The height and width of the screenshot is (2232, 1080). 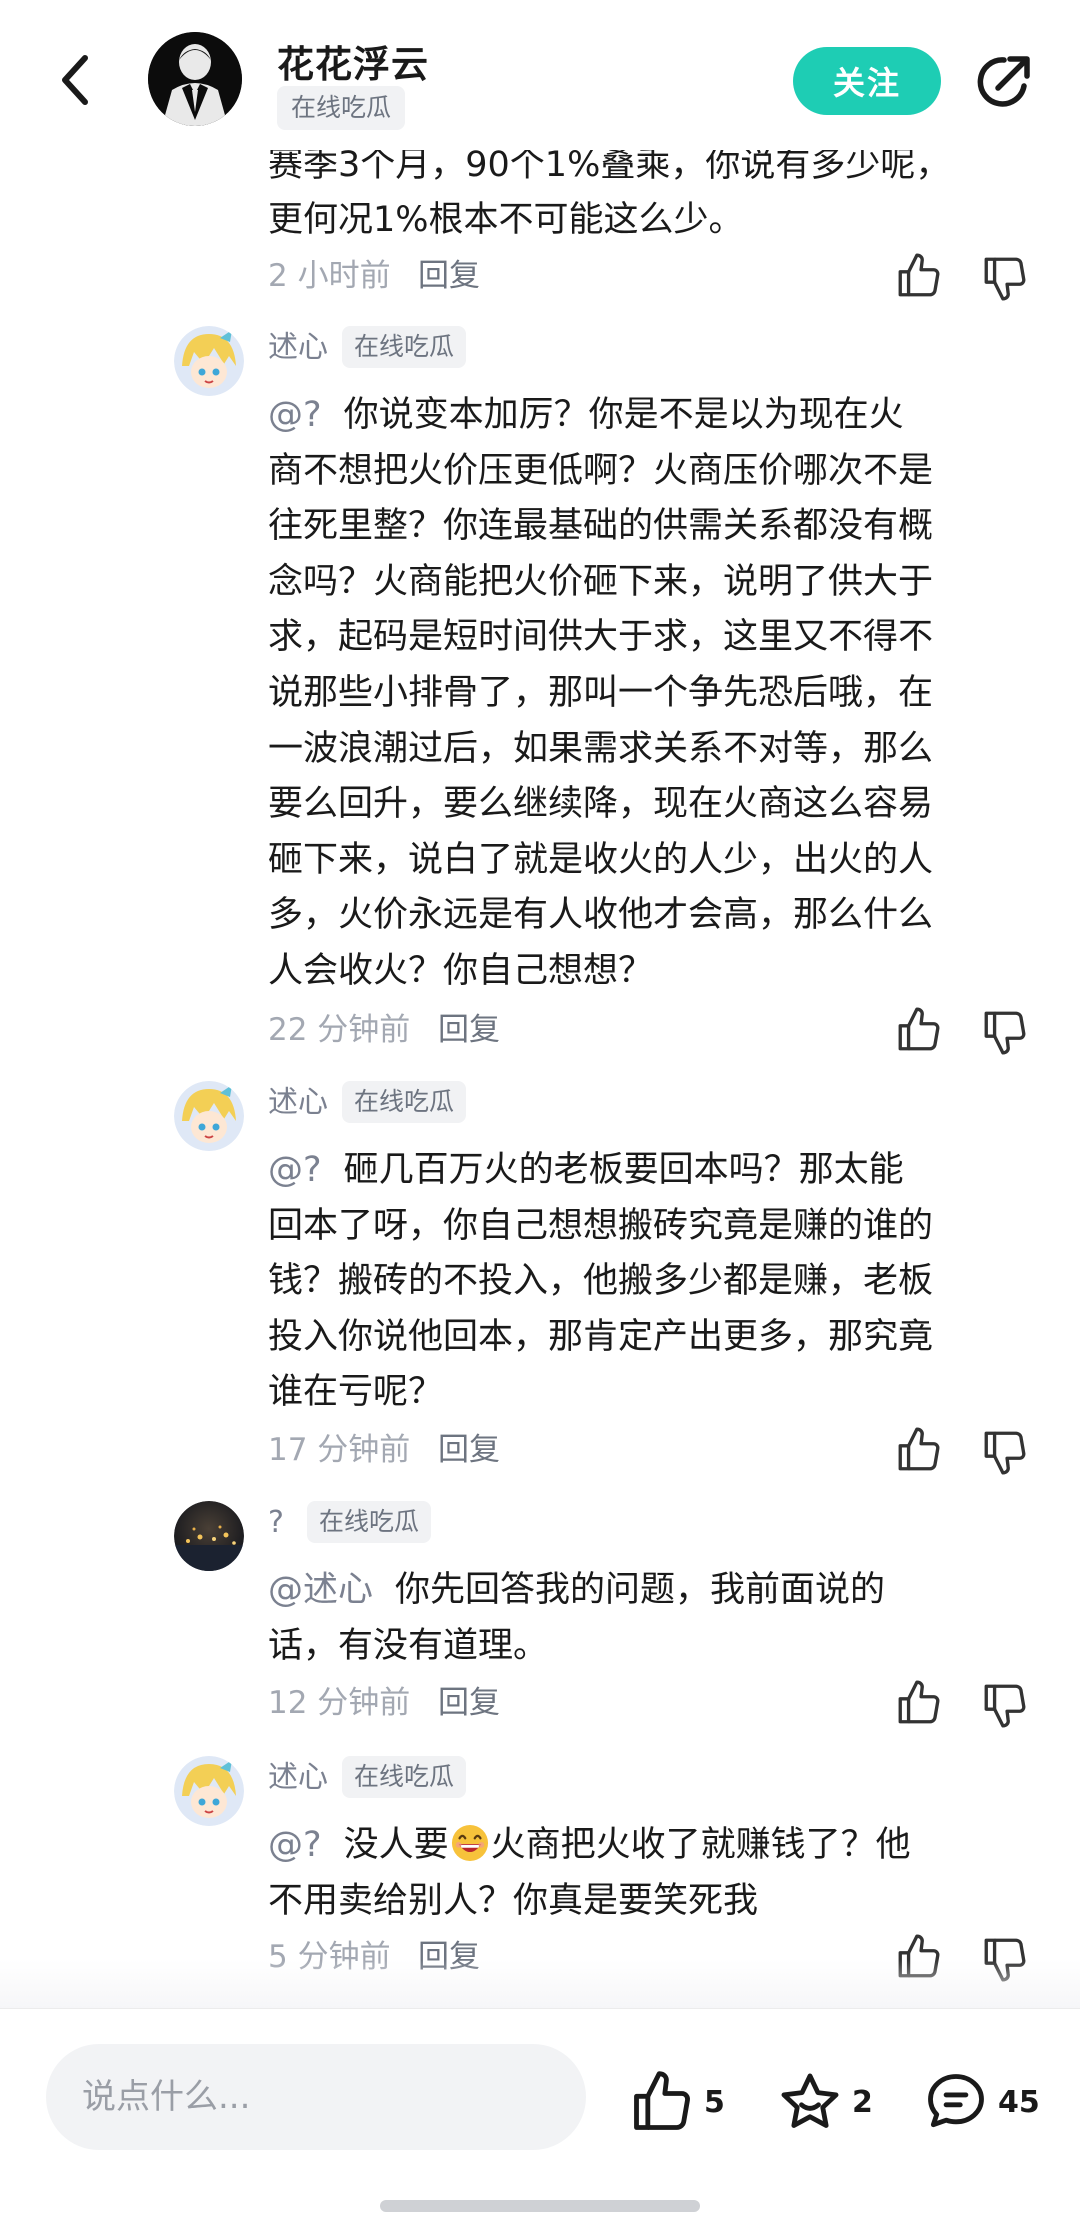 I want to click on reply-line: 砸下来，说白了就是收火的人少，出火的人, so click(x=601, y=859).